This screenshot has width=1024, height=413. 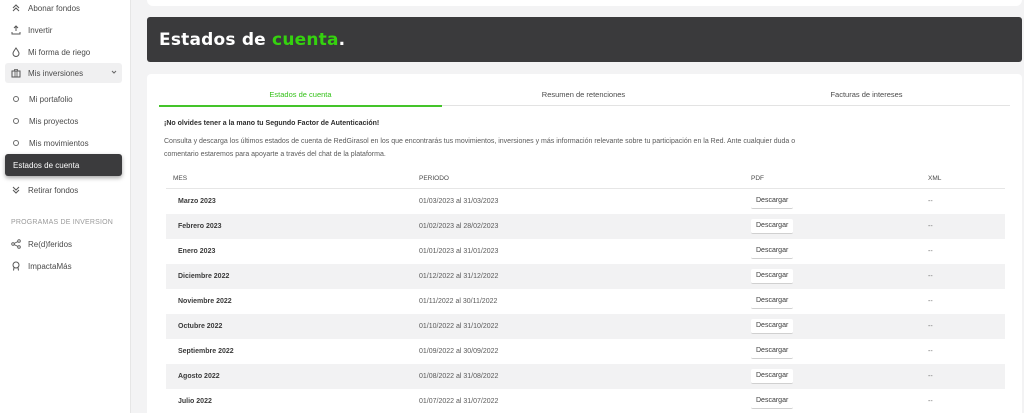 What do you see at coordinates (459, 276) in the screenshot?
I see `cell-periodo: 01/12/2022 al 31/12/2022` at bounding box center [459, 276].